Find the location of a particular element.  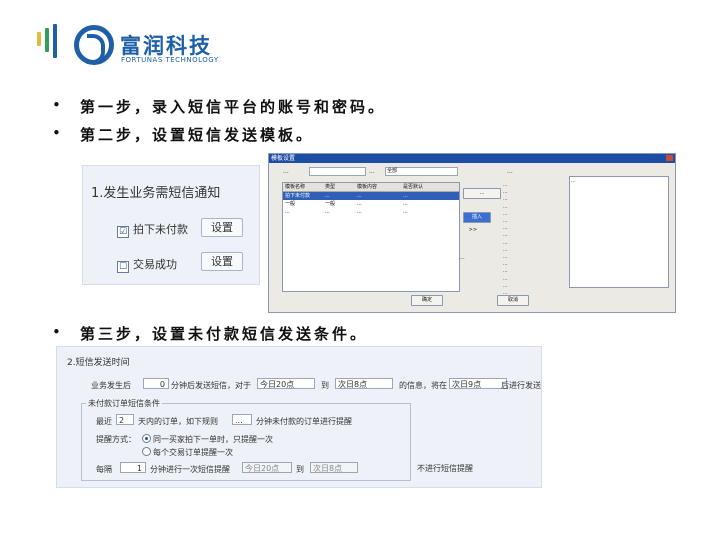

option-label: 每个交易订单提醒一次 is located at coordinates (193, 452).